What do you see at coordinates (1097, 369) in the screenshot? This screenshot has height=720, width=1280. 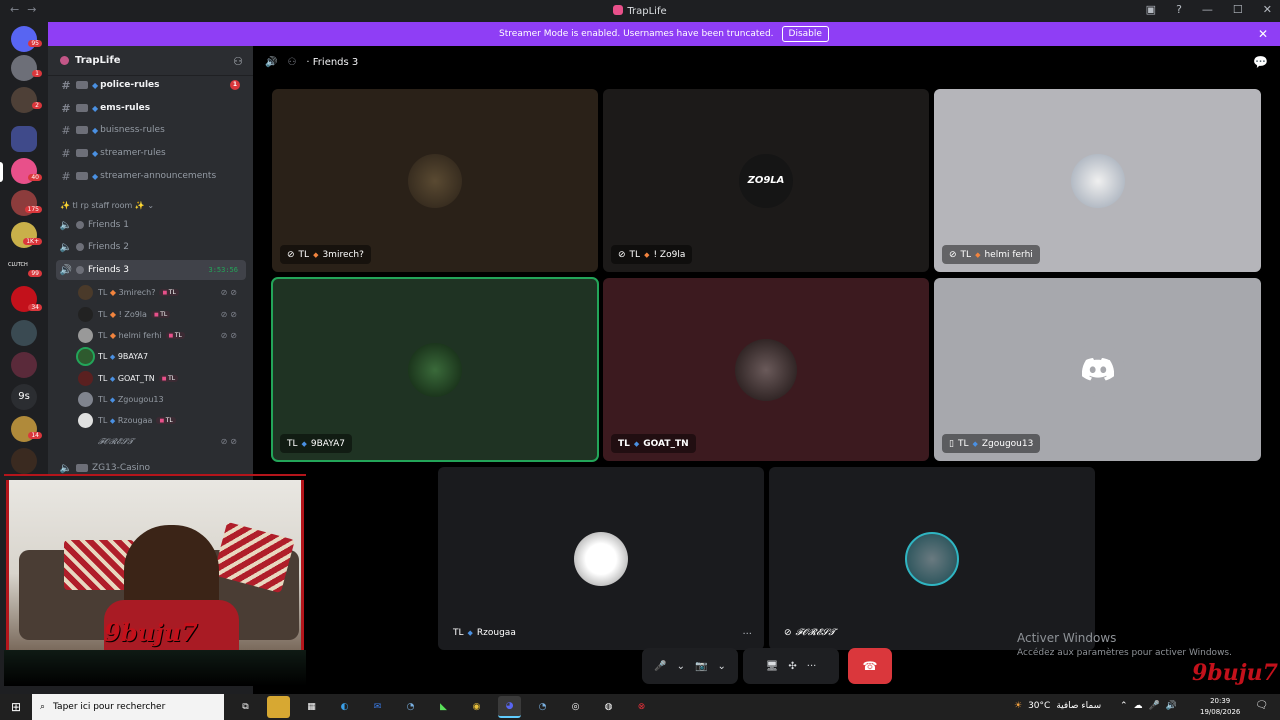 I see `participant-tile: ▯ TL ◆ Zgougou13` at bounding box center [1097, 369].